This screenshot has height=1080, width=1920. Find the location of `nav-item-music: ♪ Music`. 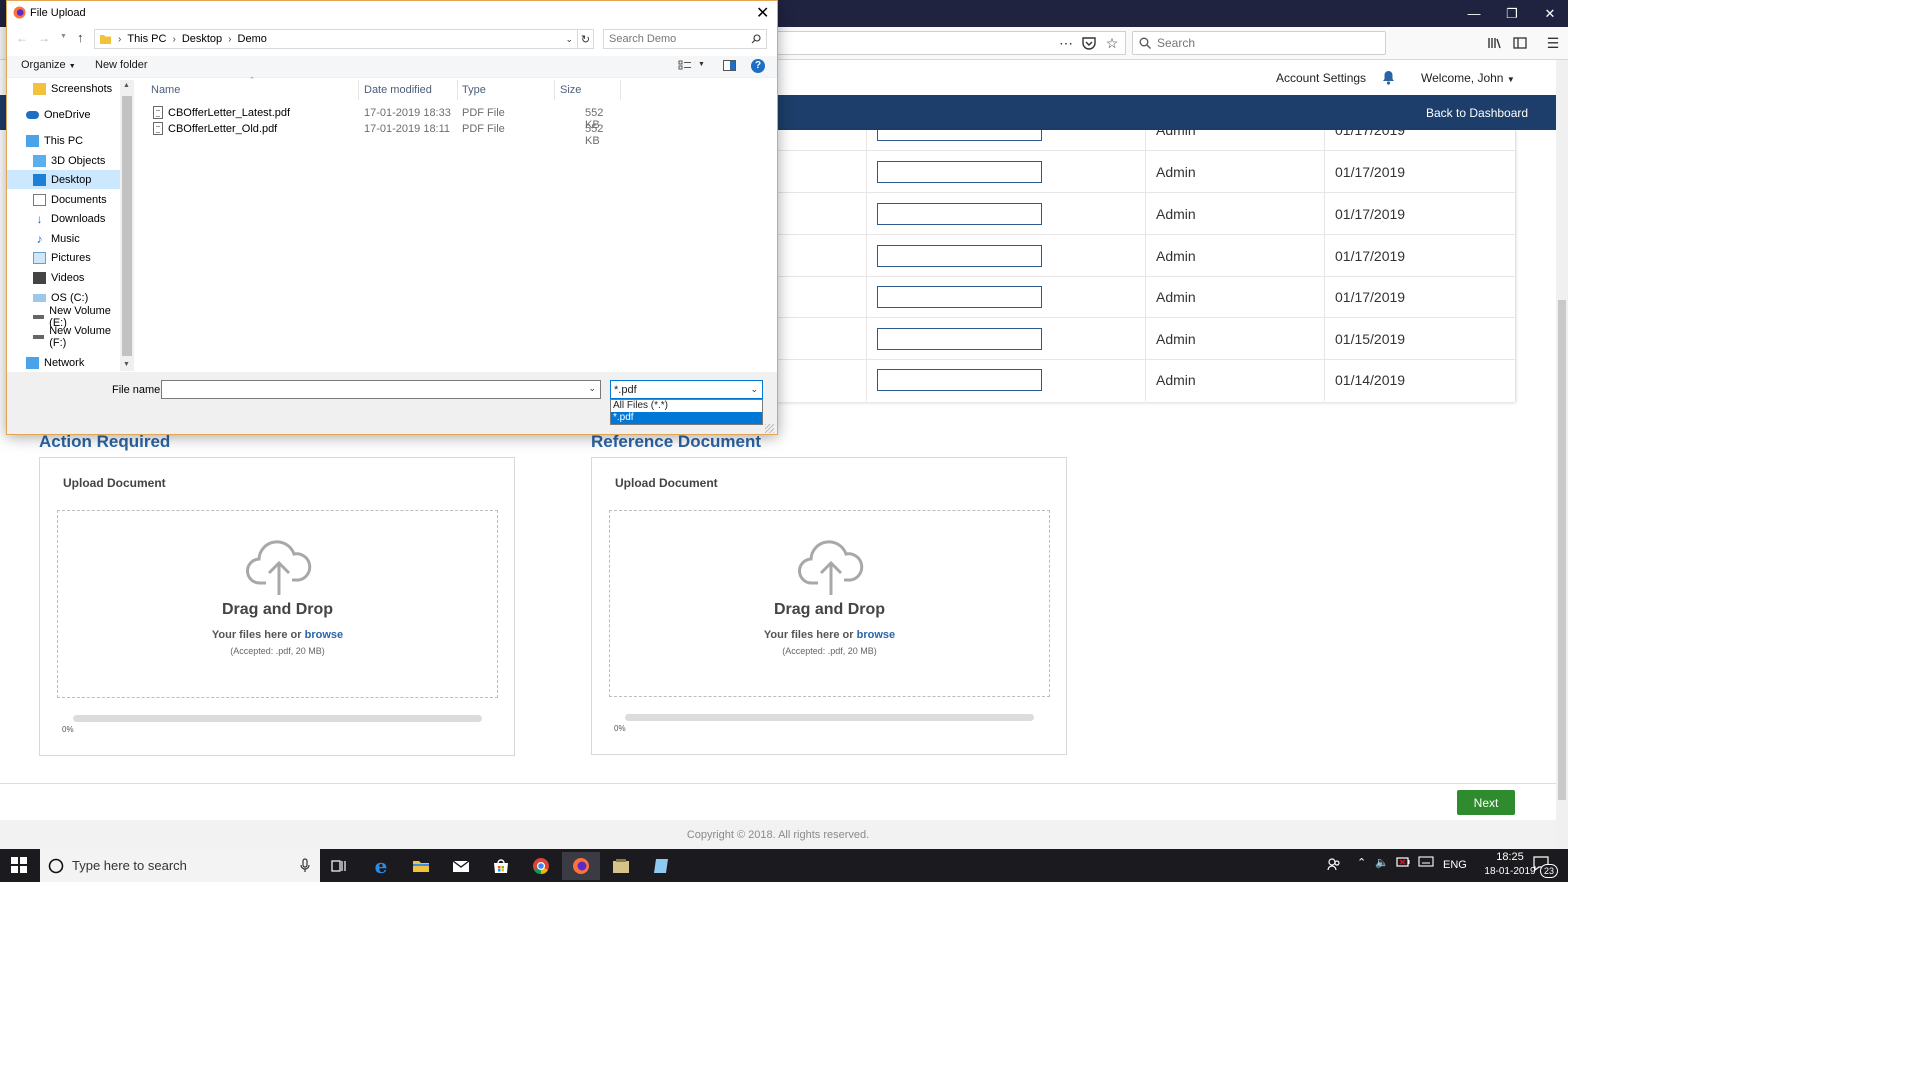

nav-item-music: ♪ Music is located at coordinates (63, 238).